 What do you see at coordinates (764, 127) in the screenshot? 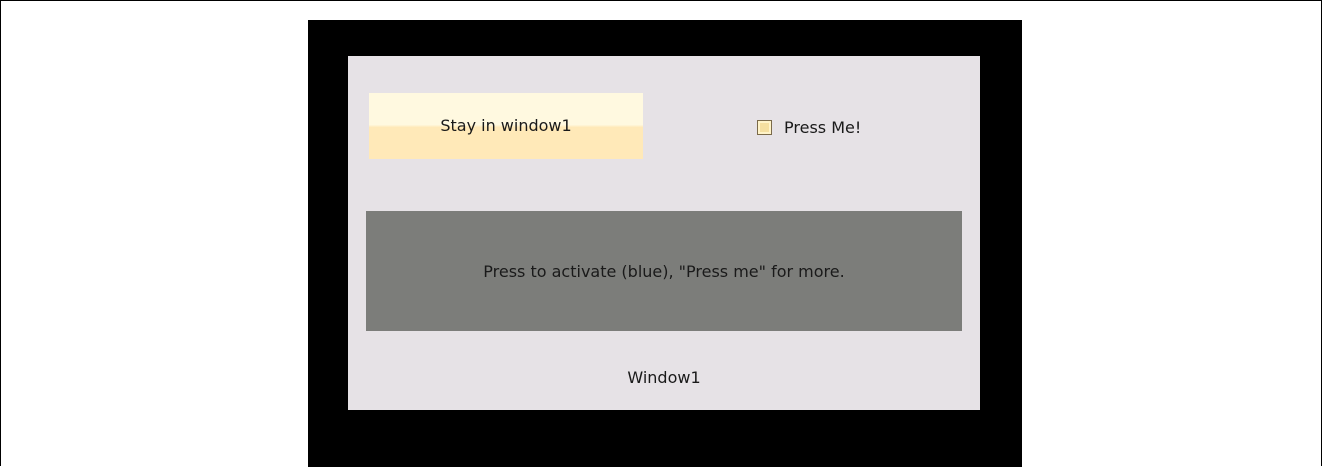
I see `checkbox-unchecked-icon` at bounding box center [764, 127].